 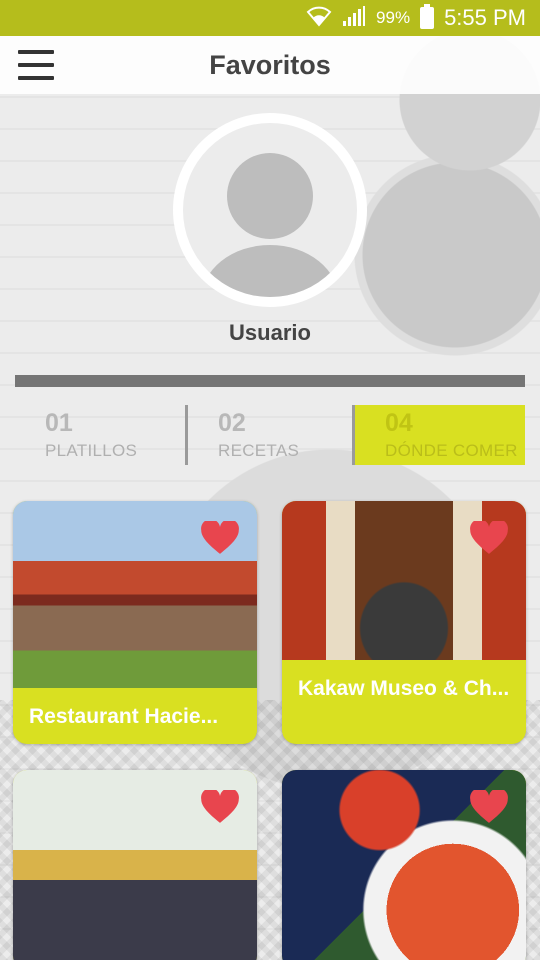 I want to click on tab-platillos: 01 PLATILLOS, so click(x=100, y=435).